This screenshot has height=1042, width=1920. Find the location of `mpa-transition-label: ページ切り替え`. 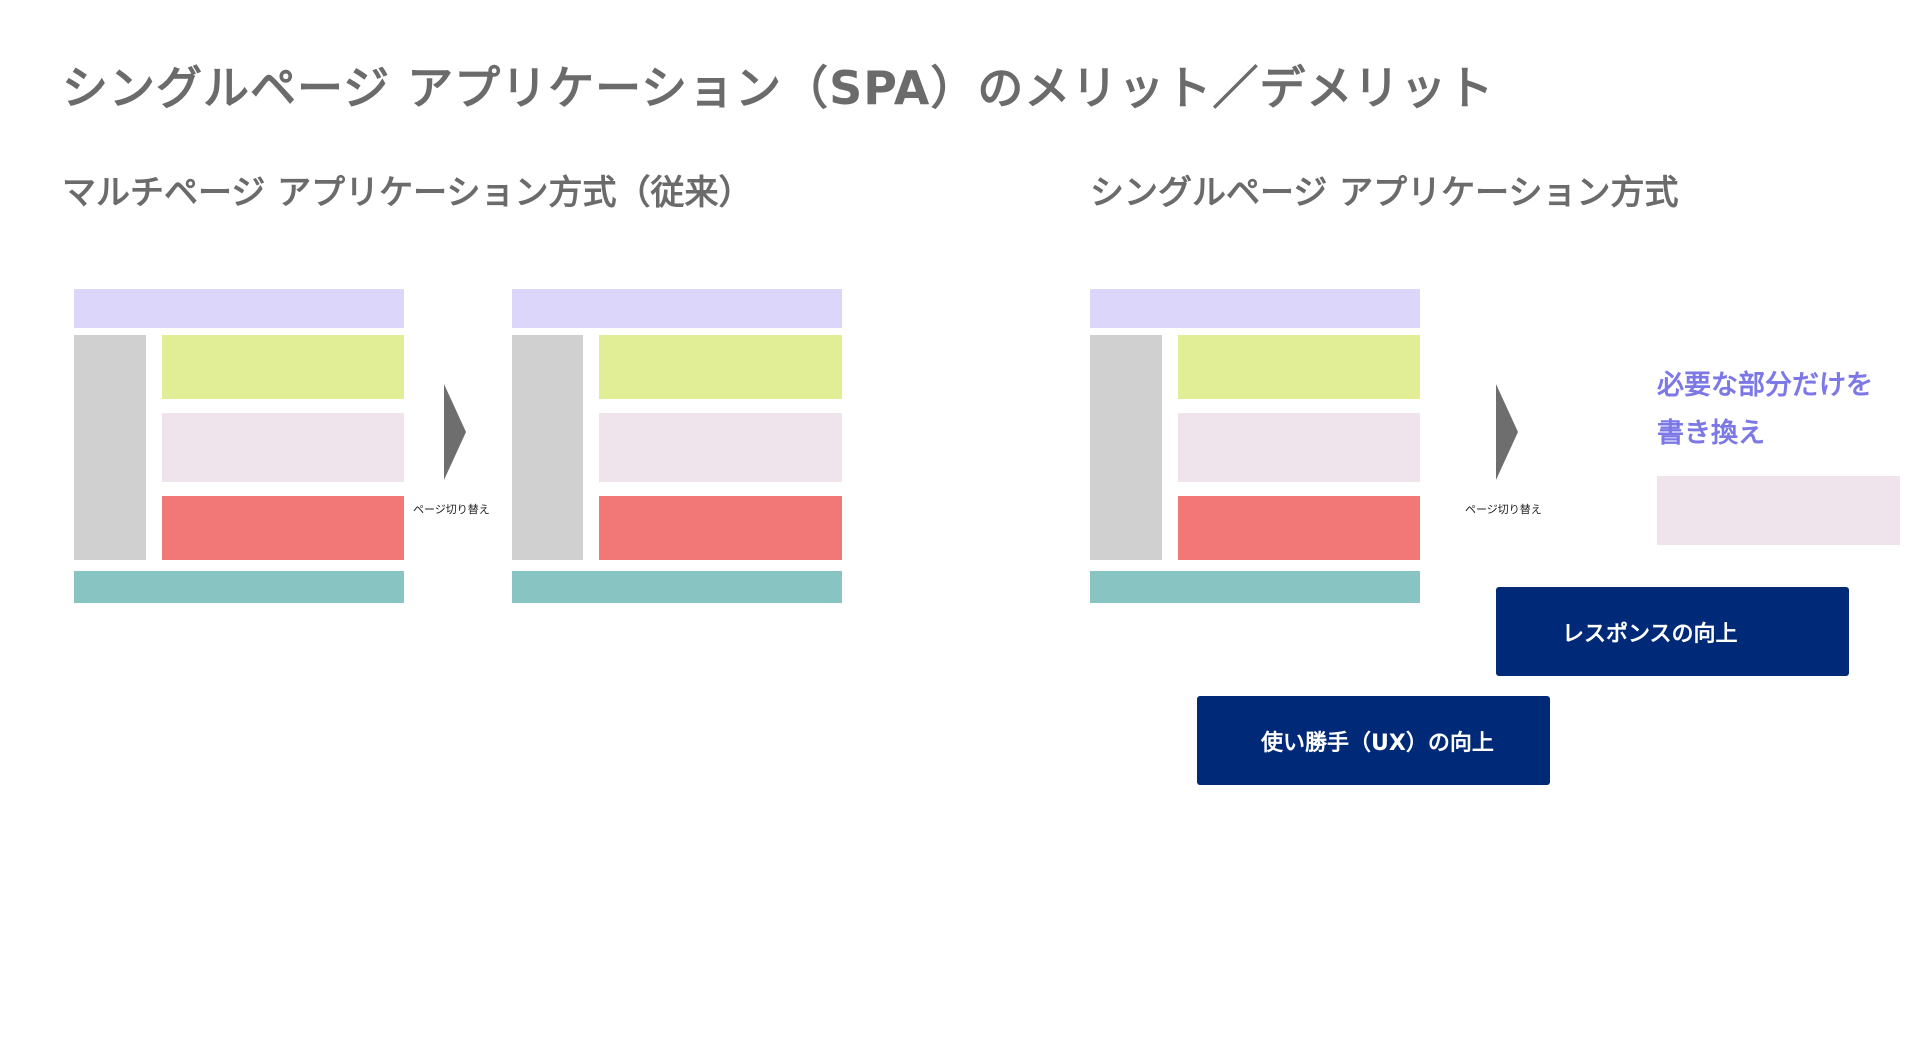

mpa-transition-label: ページ切り替え is located at coordinates (451, 509).